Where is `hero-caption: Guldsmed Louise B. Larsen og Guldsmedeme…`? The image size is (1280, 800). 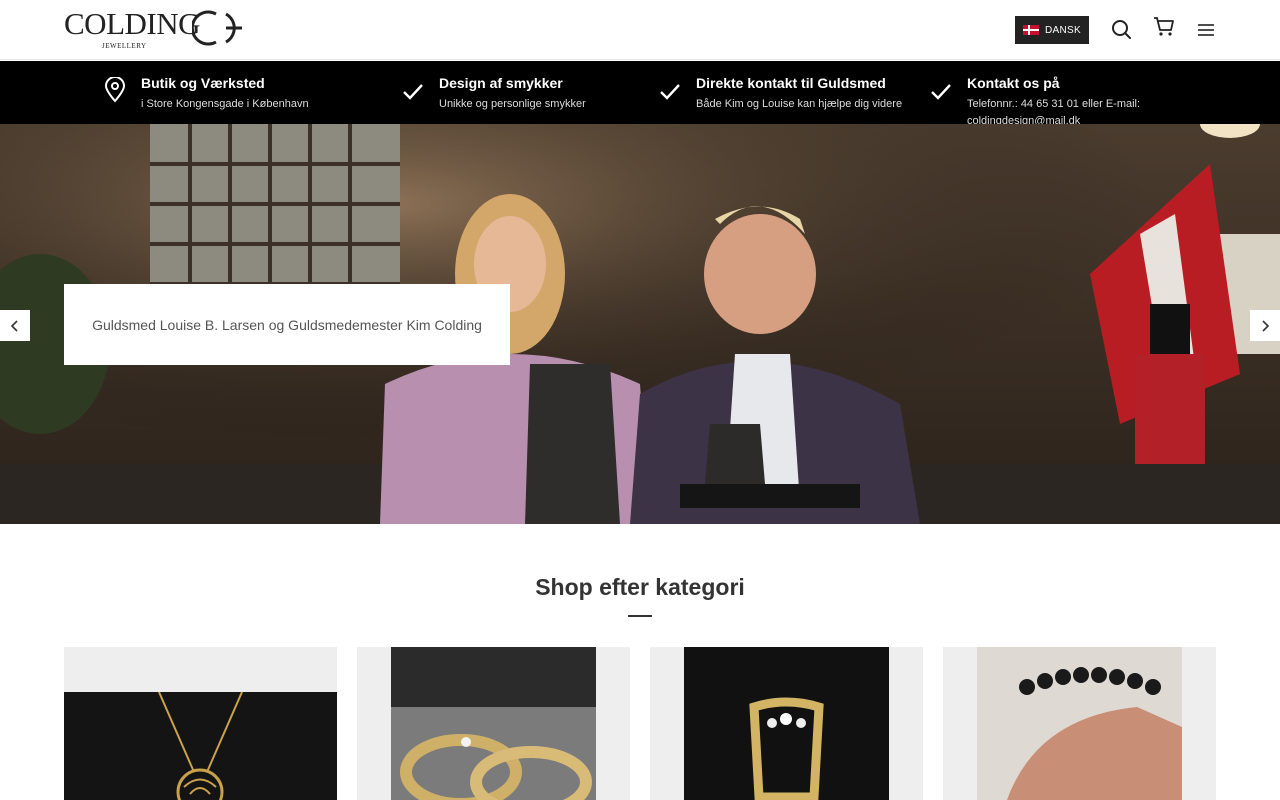
hero-caption: Guldsmed Louise B. Larsen og Guldsmedeme… is located at coordinates (287, 324).